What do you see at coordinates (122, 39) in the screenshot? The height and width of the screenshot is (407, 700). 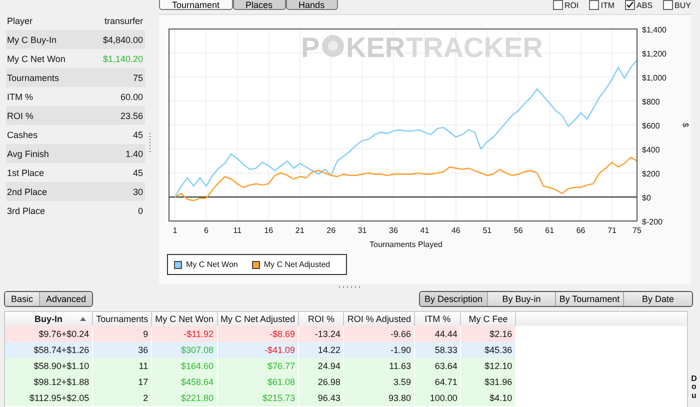 I see `stat-value: $4,840.00` at bounding box center [122, 39].